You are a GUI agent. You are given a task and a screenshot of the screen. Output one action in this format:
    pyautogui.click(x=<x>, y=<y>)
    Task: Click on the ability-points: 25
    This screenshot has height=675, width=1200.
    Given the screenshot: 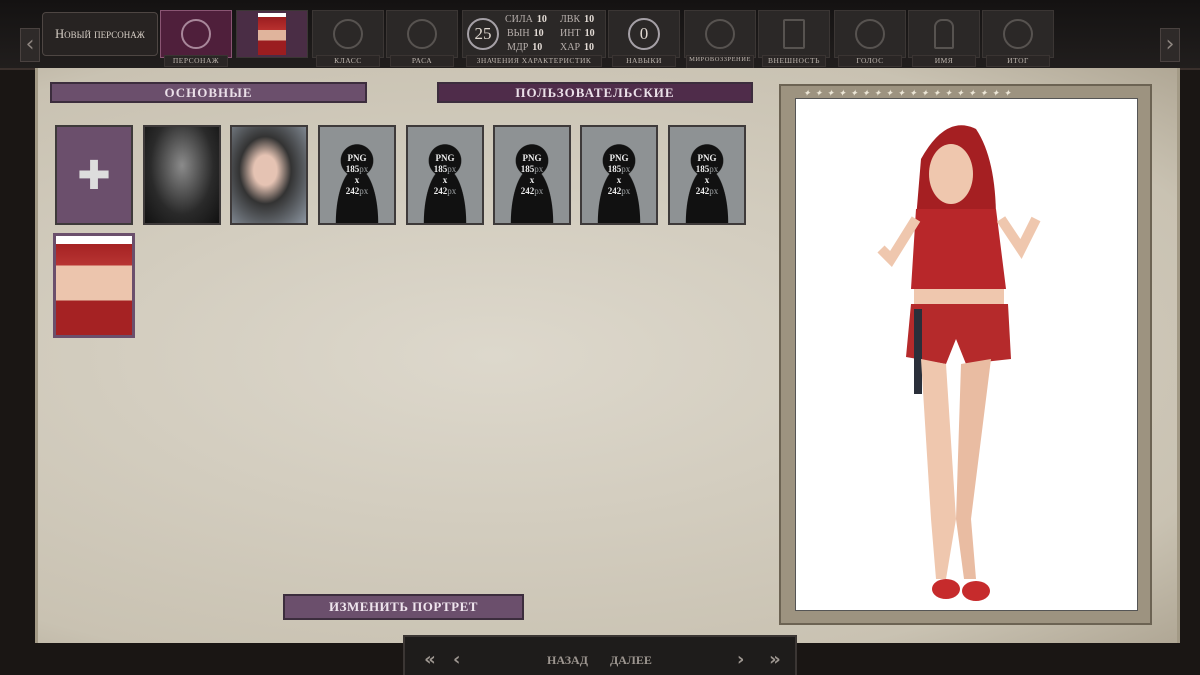 What is the action you would take?
    pyautogui.click(x=483, y=34)
    